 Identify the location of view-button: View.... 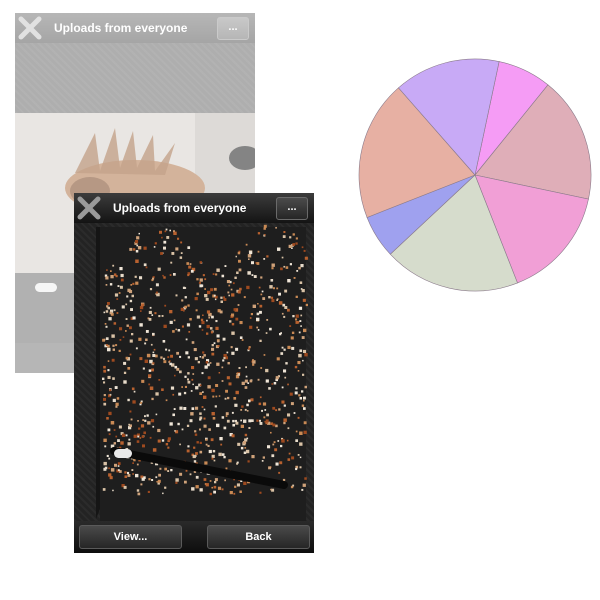
(130, 537).